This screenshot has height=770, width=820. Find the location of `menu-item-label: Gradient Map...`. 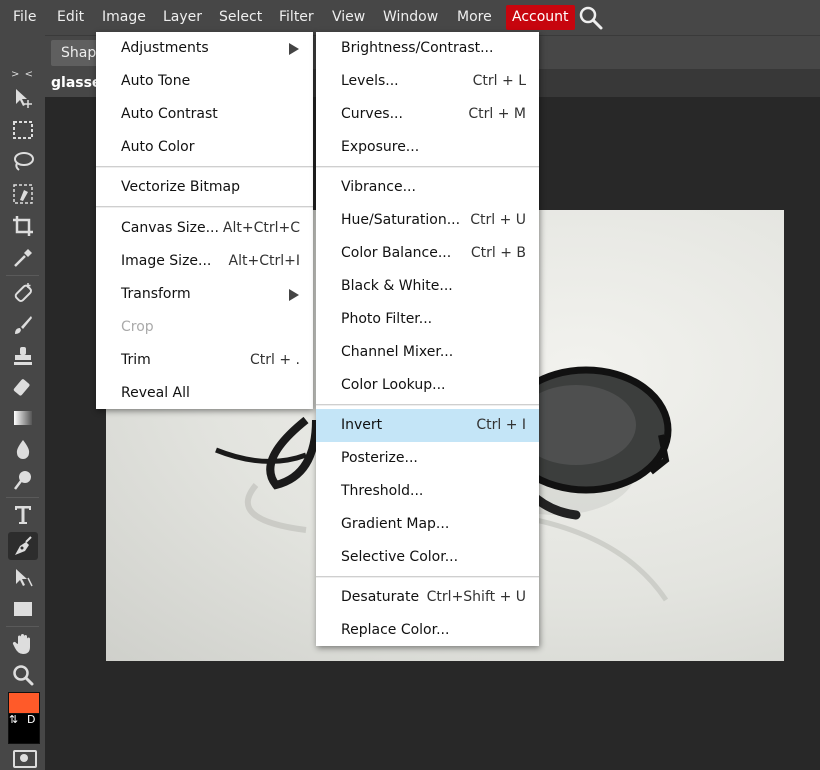

menu-item-label: Gradient Map... is located at coordinates (395, 524).